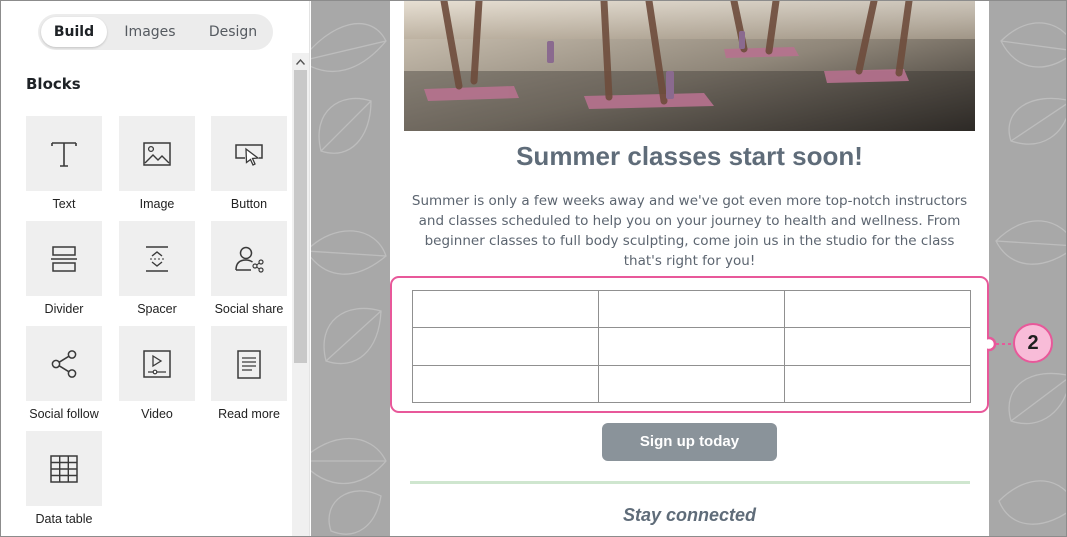 The width and height of the screenshot is (1067, 537). I want to click on block-label: Data table, so click(64, 519).